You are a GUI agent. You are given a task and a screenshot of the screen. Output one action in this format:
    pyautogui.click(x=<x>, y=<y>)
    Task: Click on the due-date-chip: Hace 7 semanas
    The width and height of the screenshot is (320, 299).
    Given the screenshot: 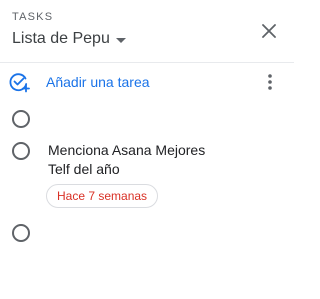 What is the action you would take?
    pyautogui.click(x=102, y=196)
    